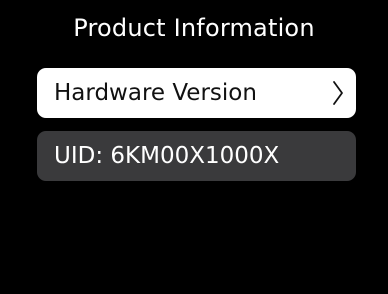 The image size is (388, 294). What do you see at coordinates (155, 93) in the screenshot?
I see `menu-item-label: Hardware Version` at bounding box center [155, 93].